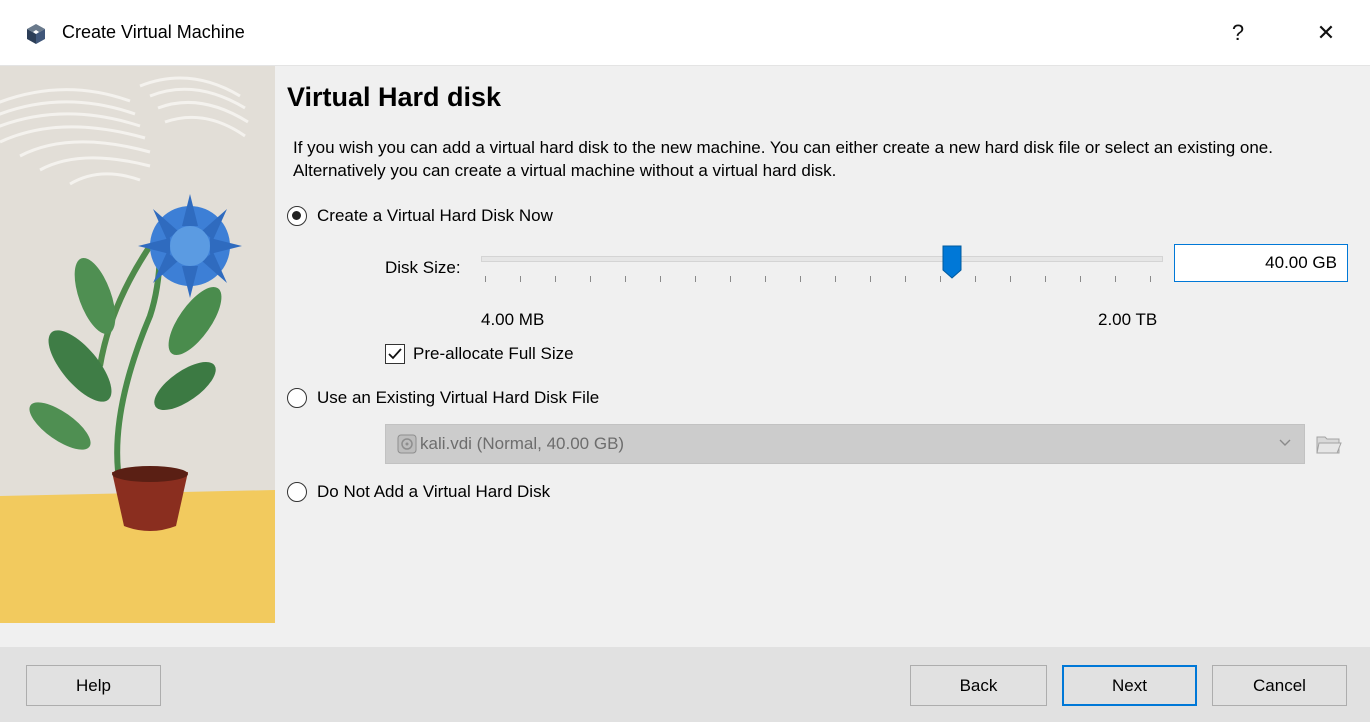  Describe the element at coordinates (394, 97) in the screenshot. I see `page-title: Virtual Hard disk` at that location.